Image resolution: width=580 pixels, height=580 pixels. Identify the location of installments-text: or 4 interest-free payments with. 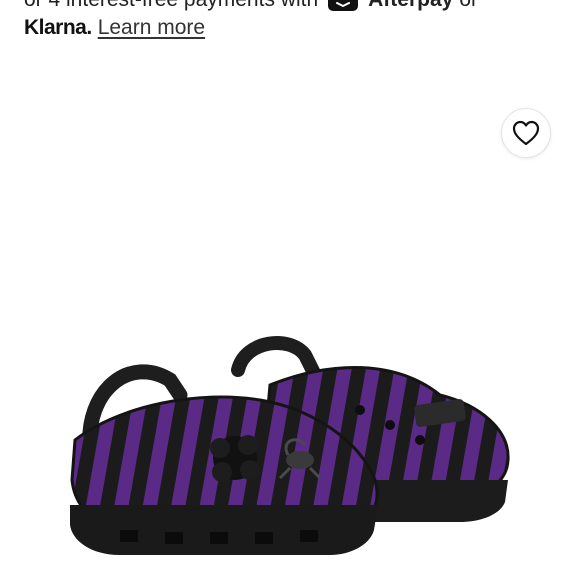
(171, 6).